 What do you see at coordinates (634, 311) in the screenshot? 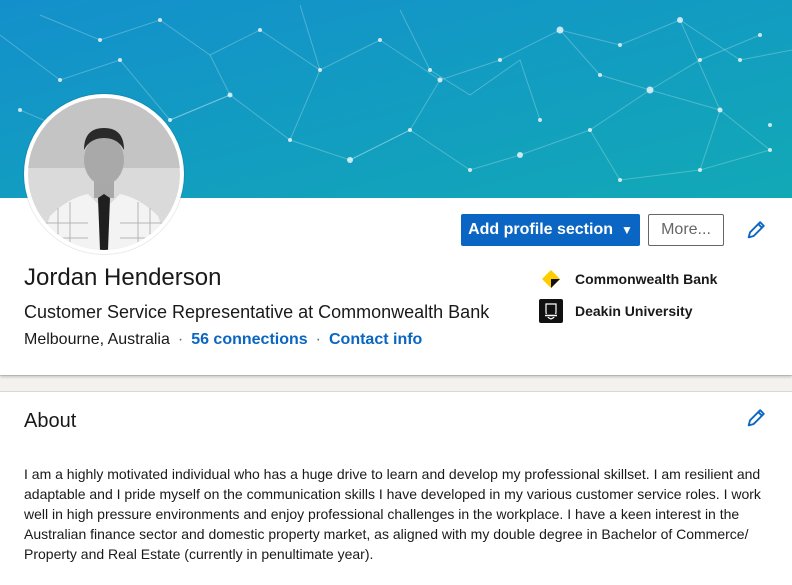
I see `education-school-name: Deakin University` at bounding box center [634, 311].